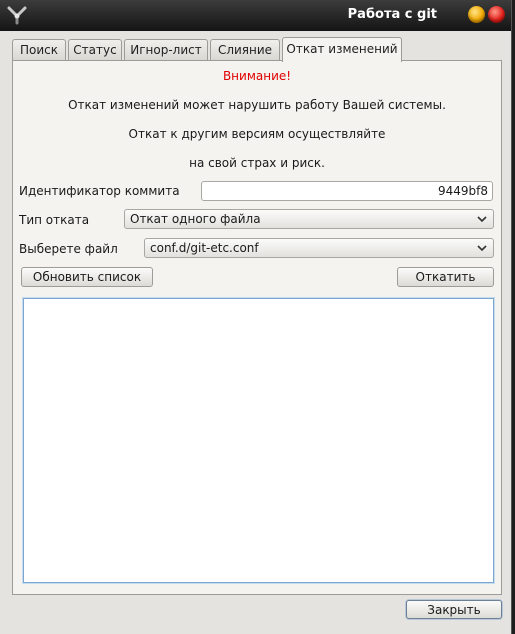  I want to click on tab-status: Статус, so click(95, 49).